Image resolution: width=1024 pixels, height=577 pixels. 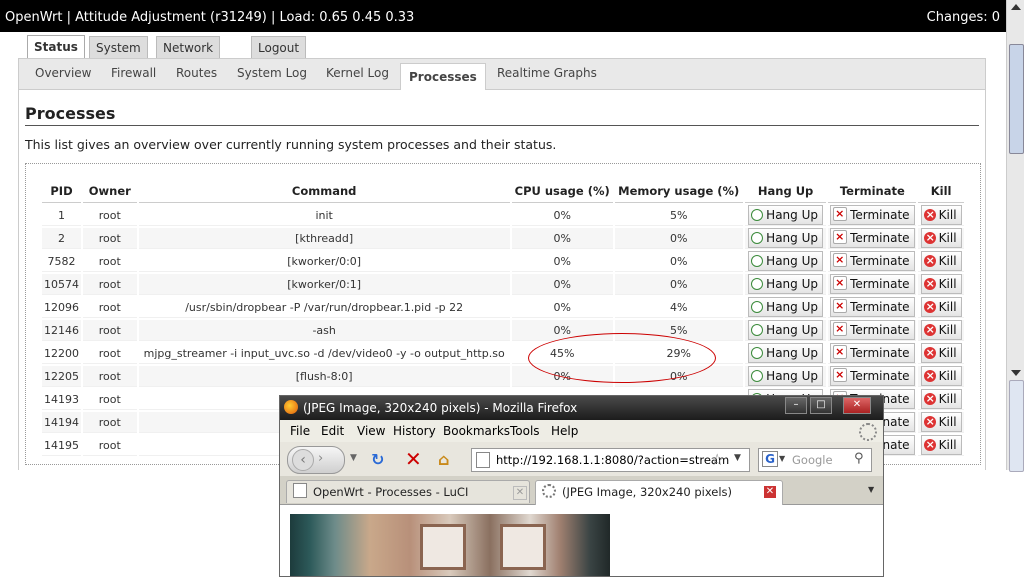 I want to click on maximize-button: □, so click(x=821, y=405).